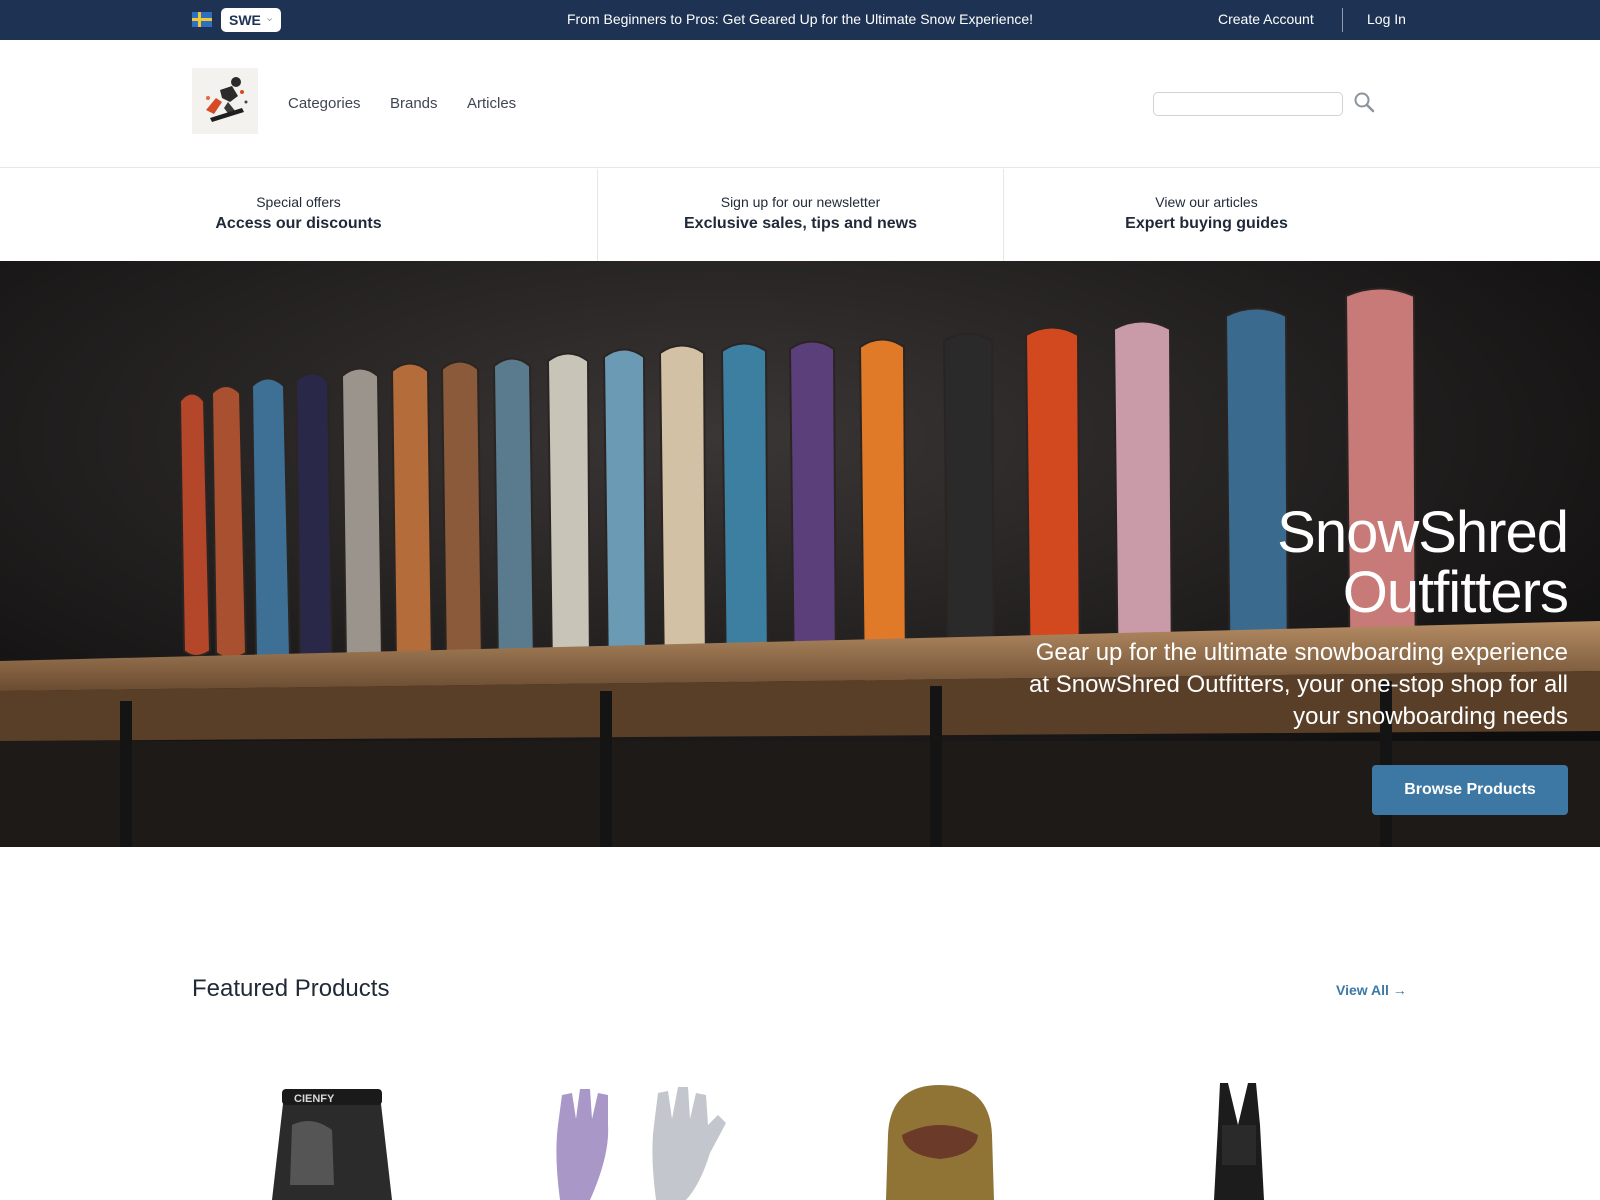  I want to click on promo-big-text: Exclusive sales, tips and news, so click(800, 223).